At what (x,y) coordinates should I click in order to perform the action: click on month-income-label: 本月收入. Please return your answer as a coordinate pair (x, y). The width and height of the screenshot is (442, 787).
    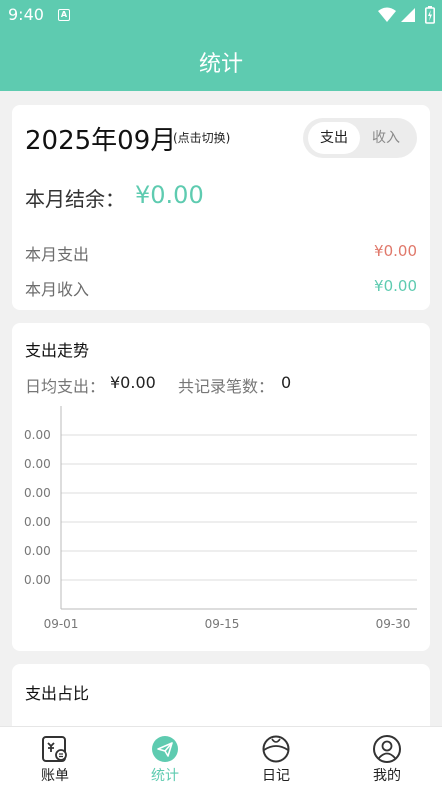
    Looking at the image, I should click on (57, 289).